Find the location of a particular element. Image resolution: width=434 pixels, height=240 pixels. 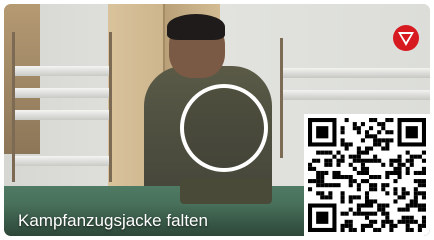

play-button is located at coordinates (224, 128).